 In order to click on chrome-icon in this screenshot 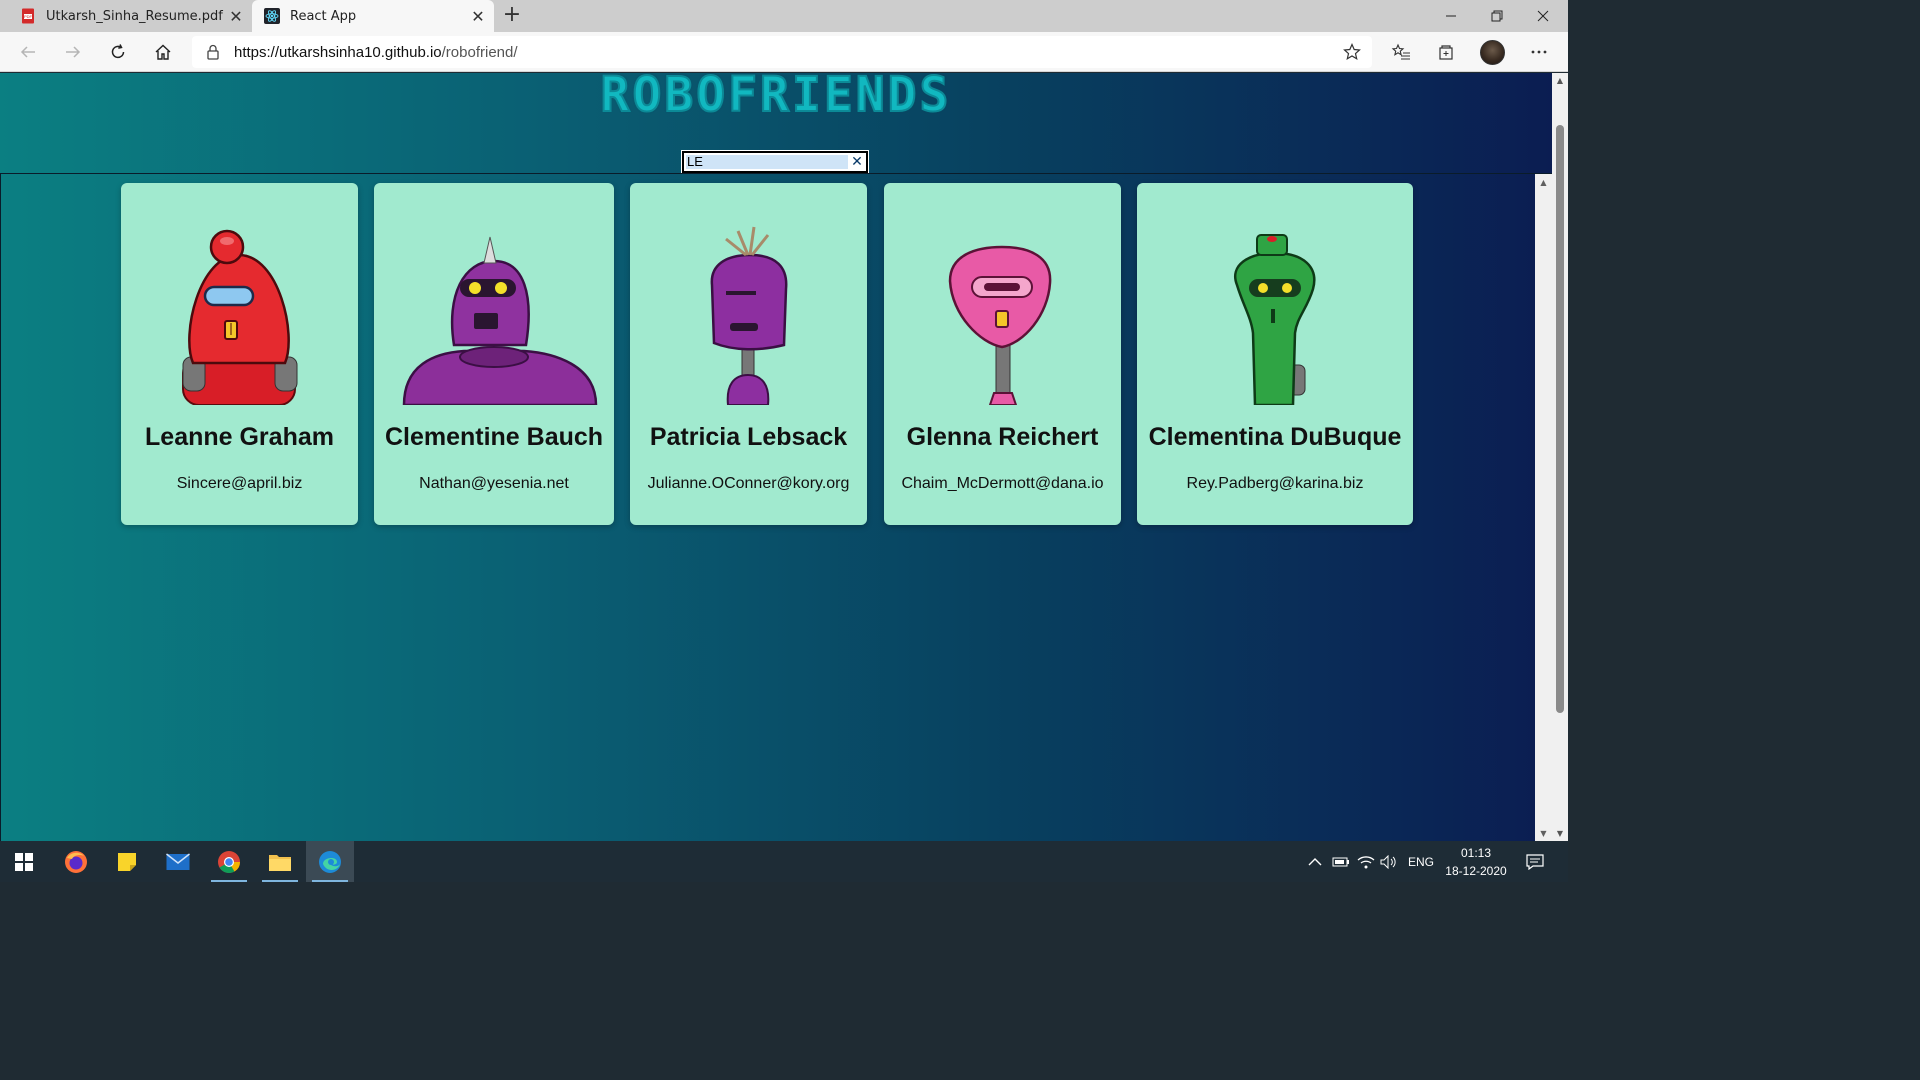, I will do `click(229, 861)`.